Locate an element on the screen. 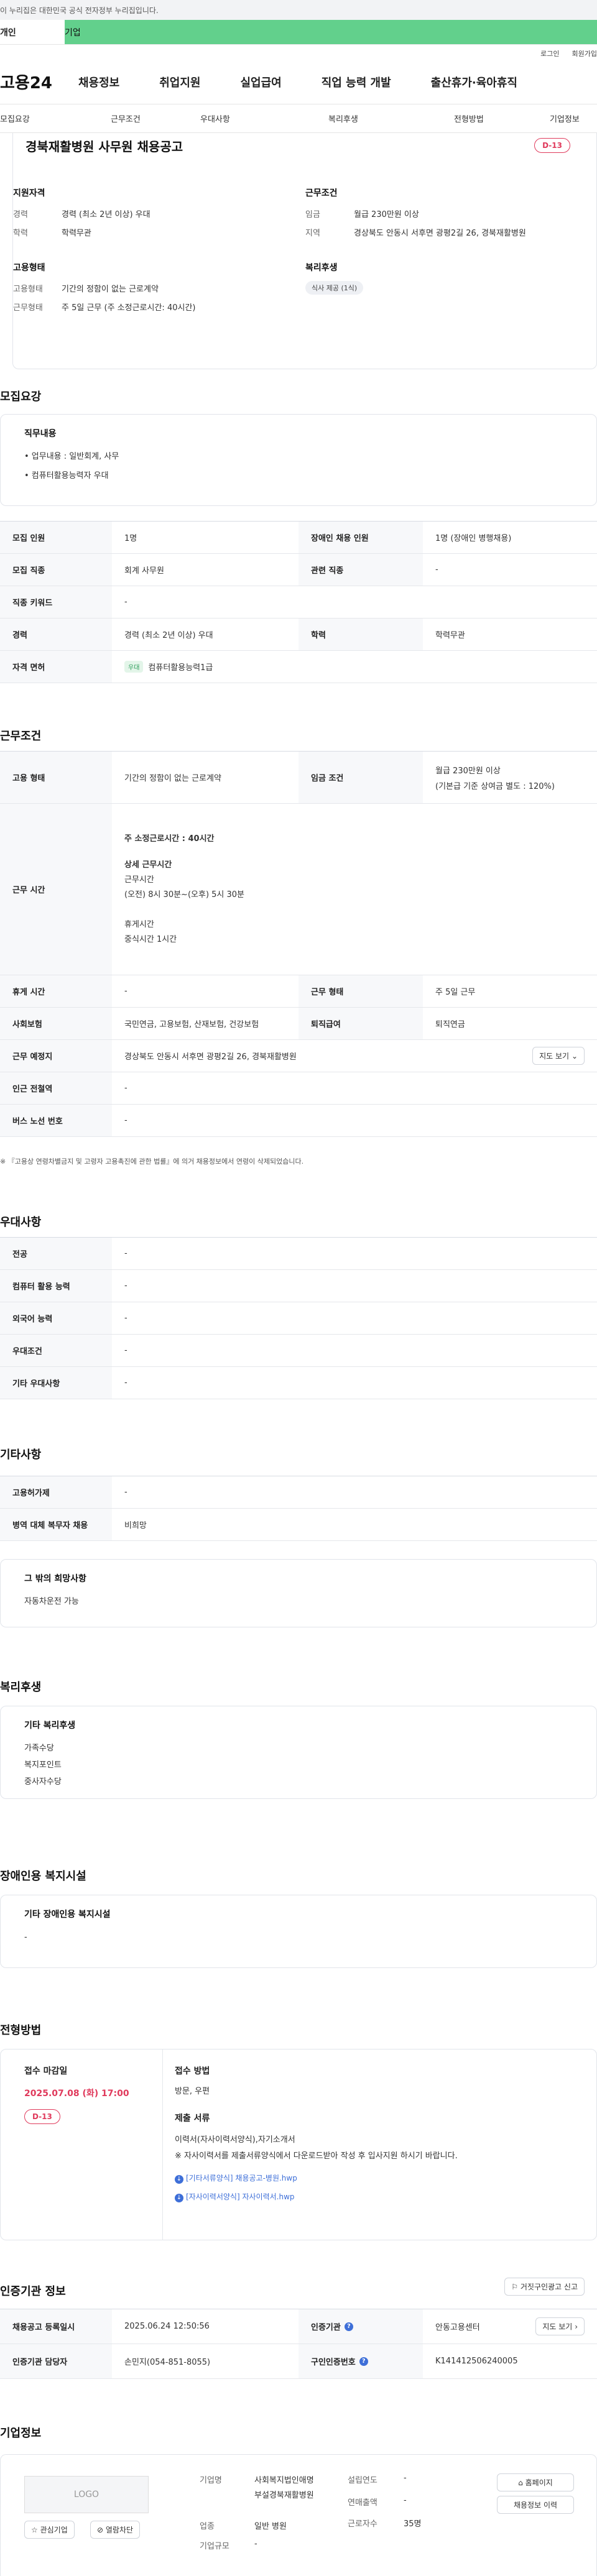 This screenshot has width=597, height=2576. sales-key: 연매출액 is located at coordinates (362, 2503).